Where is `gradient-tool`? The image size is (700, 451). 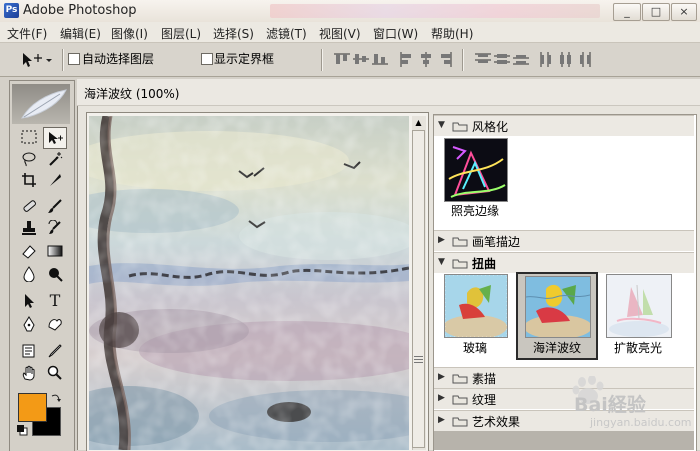 gradient-tool is located at coordinates (55, 251).